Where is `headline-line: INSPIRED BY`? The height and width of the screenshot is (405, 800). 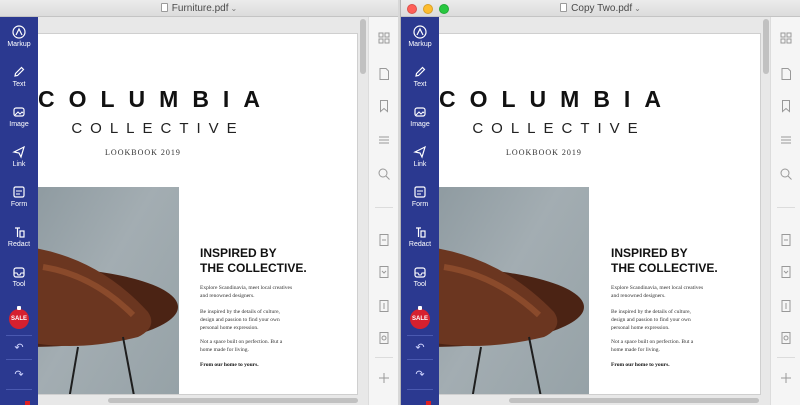
headline-line: INSPIRED BY is located at coordinates (649, 253).